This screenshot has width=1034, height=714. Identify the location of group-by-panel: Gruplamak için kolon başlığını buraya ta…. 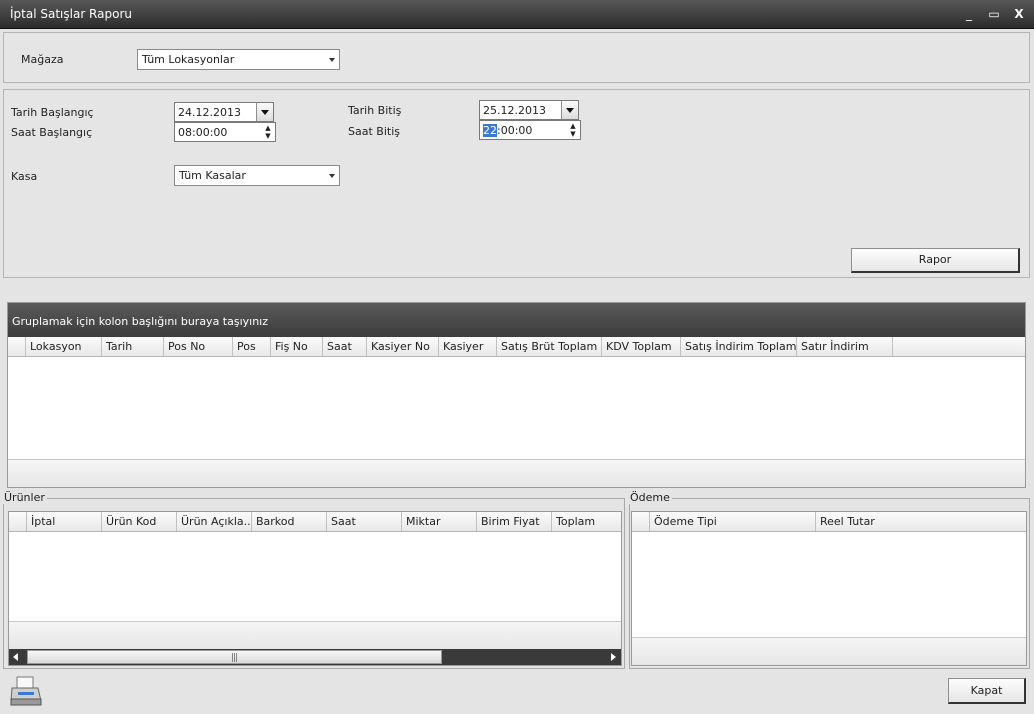
(516, 320).